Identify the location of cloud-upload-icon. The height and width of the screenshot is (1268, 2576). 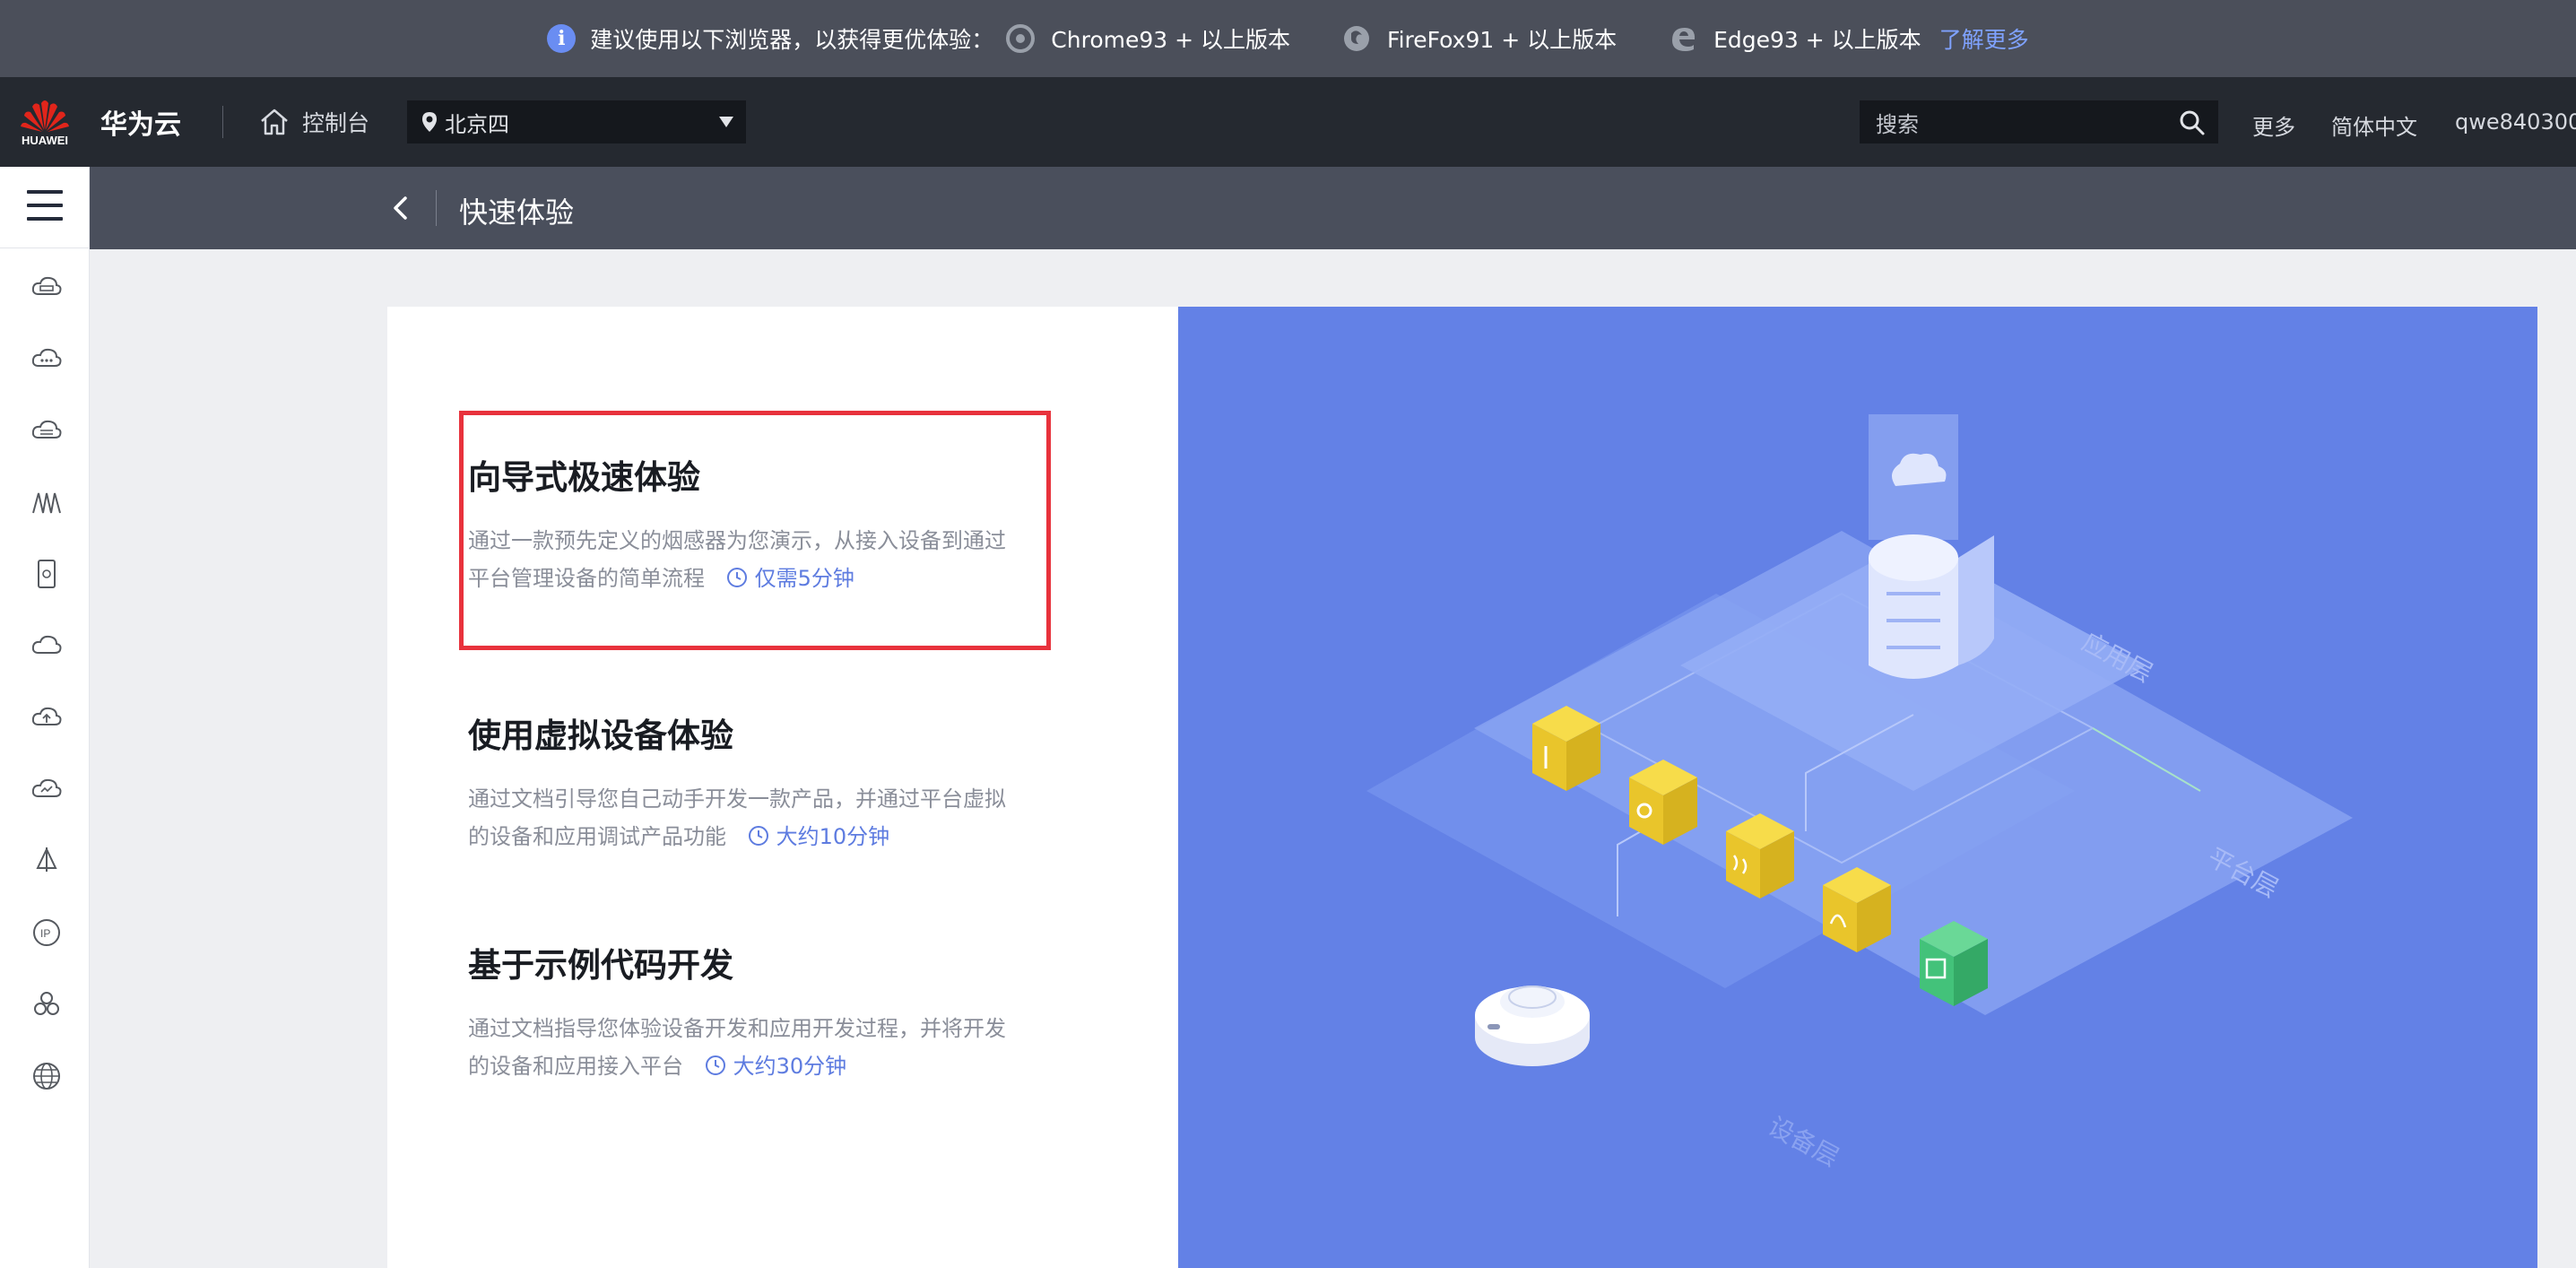
(46, 717).